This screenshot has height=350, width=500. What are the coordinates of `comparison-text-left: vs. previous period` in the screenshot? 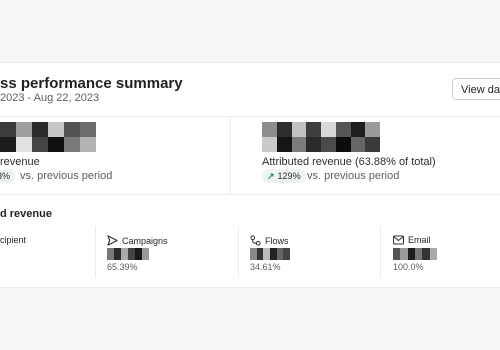 It's located at (66, 176).